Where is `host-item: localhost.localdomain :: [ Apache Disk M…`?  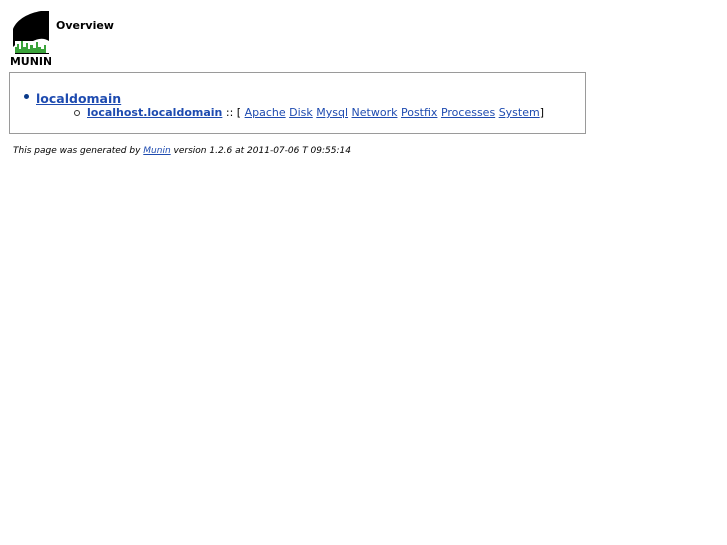
host-item: localhost.localdomain :: [ Apache Disk M… is located at coordinates (309, 112).